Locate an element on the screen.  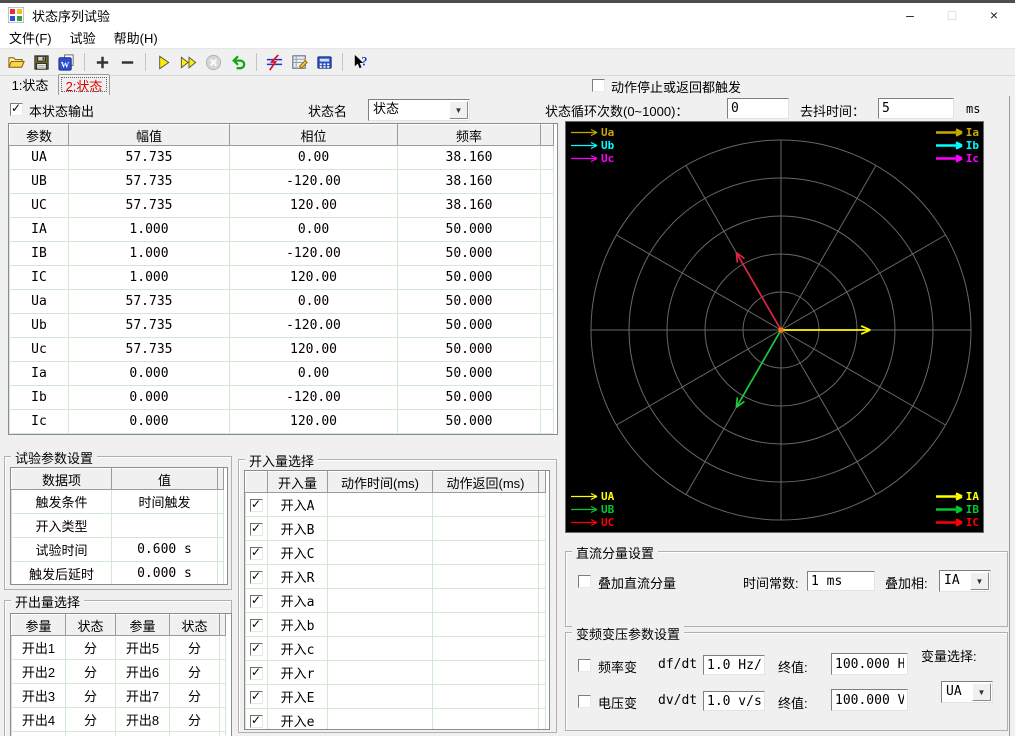
undo-button is located at coordinates (238, 62).